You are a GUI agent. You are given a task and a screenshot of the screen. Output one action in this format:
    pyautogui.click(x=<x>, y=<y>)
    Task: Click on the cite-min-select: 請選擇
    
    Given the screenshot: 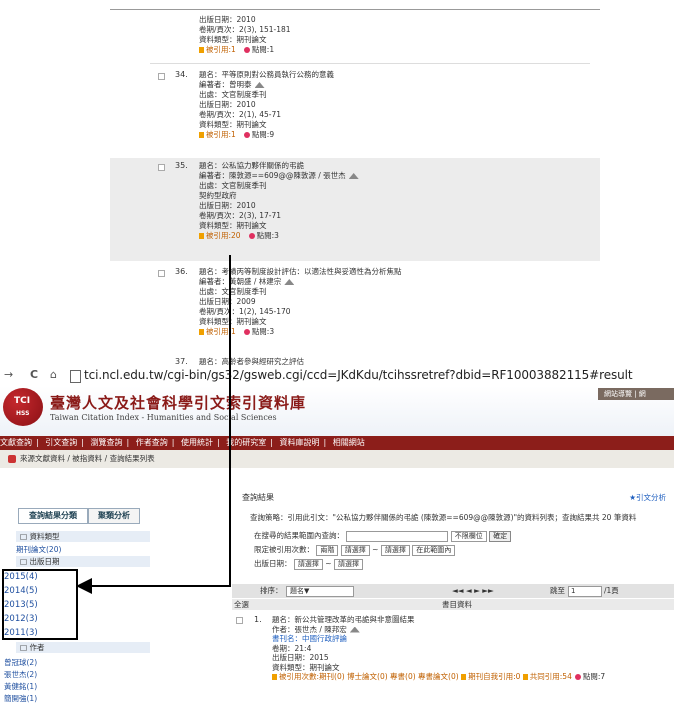 What is the action you would take?
    pyautogui.click(x=355, y=550)
    